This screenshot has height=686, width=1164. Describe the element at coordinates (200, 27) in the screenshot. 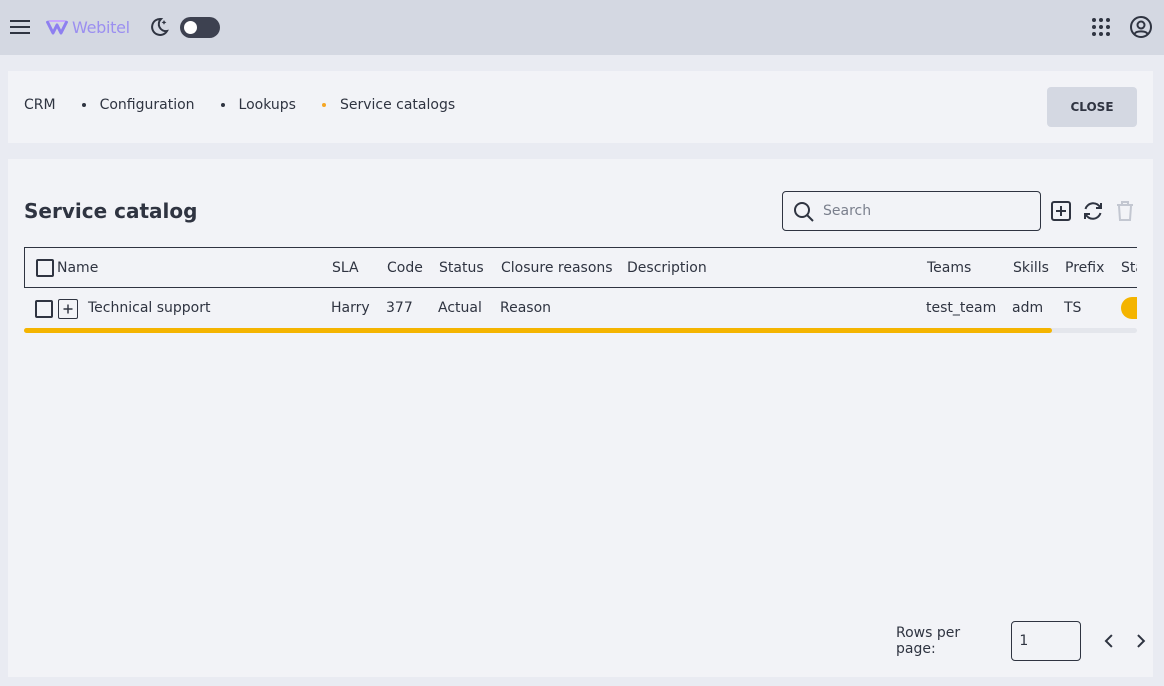

I see `theme-toggle` at that location.